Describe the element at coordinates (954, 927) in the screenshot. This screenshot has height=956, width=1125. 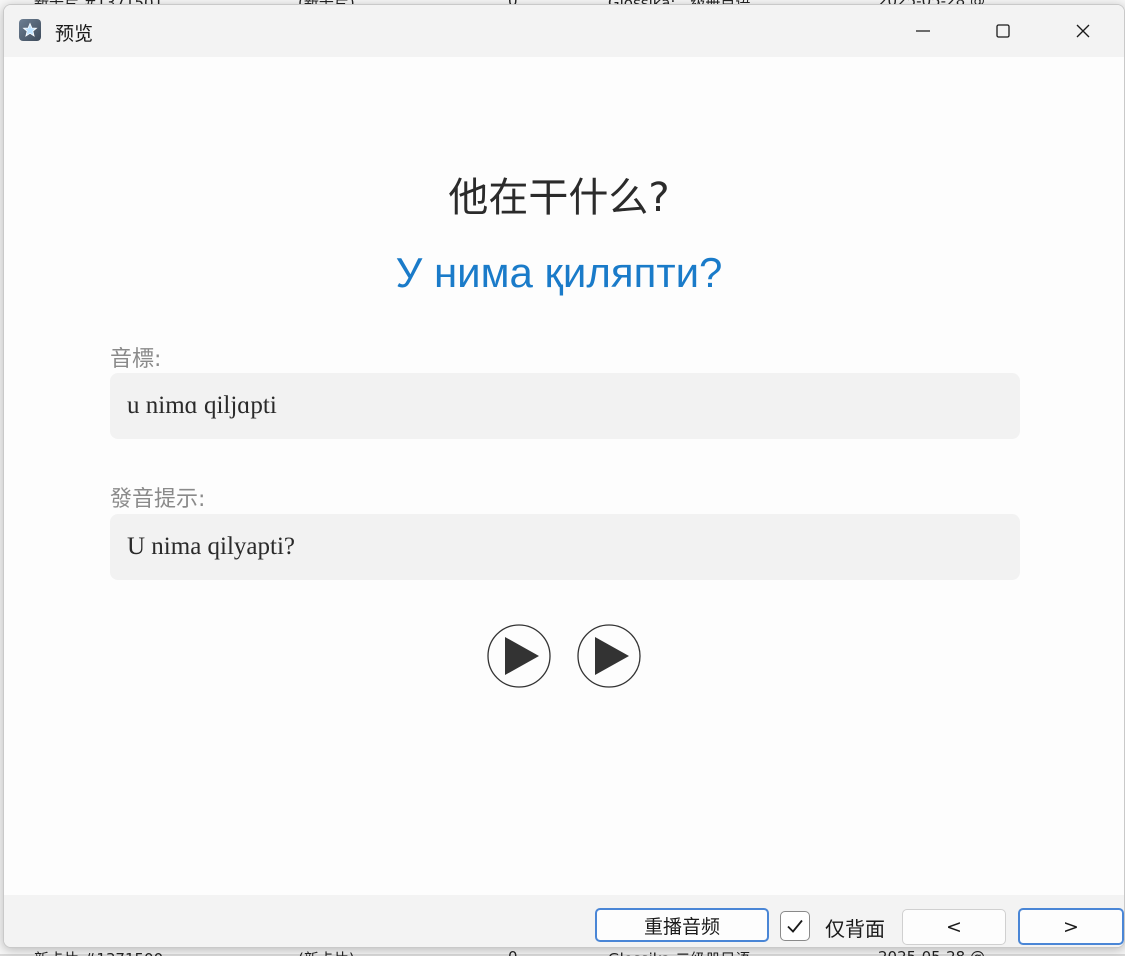
I see `previous-button: <` at that location.